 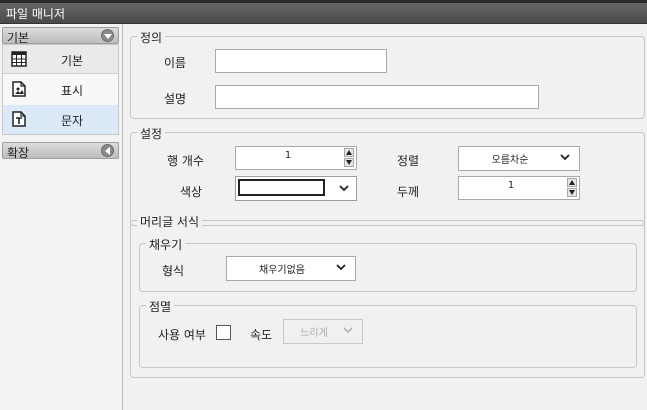 What do you see at coordinates (388, 333) in the screenshot?
I see `blink-group: 점멸 사용 여부 속도 느리게` at bounding box center [388, 333].